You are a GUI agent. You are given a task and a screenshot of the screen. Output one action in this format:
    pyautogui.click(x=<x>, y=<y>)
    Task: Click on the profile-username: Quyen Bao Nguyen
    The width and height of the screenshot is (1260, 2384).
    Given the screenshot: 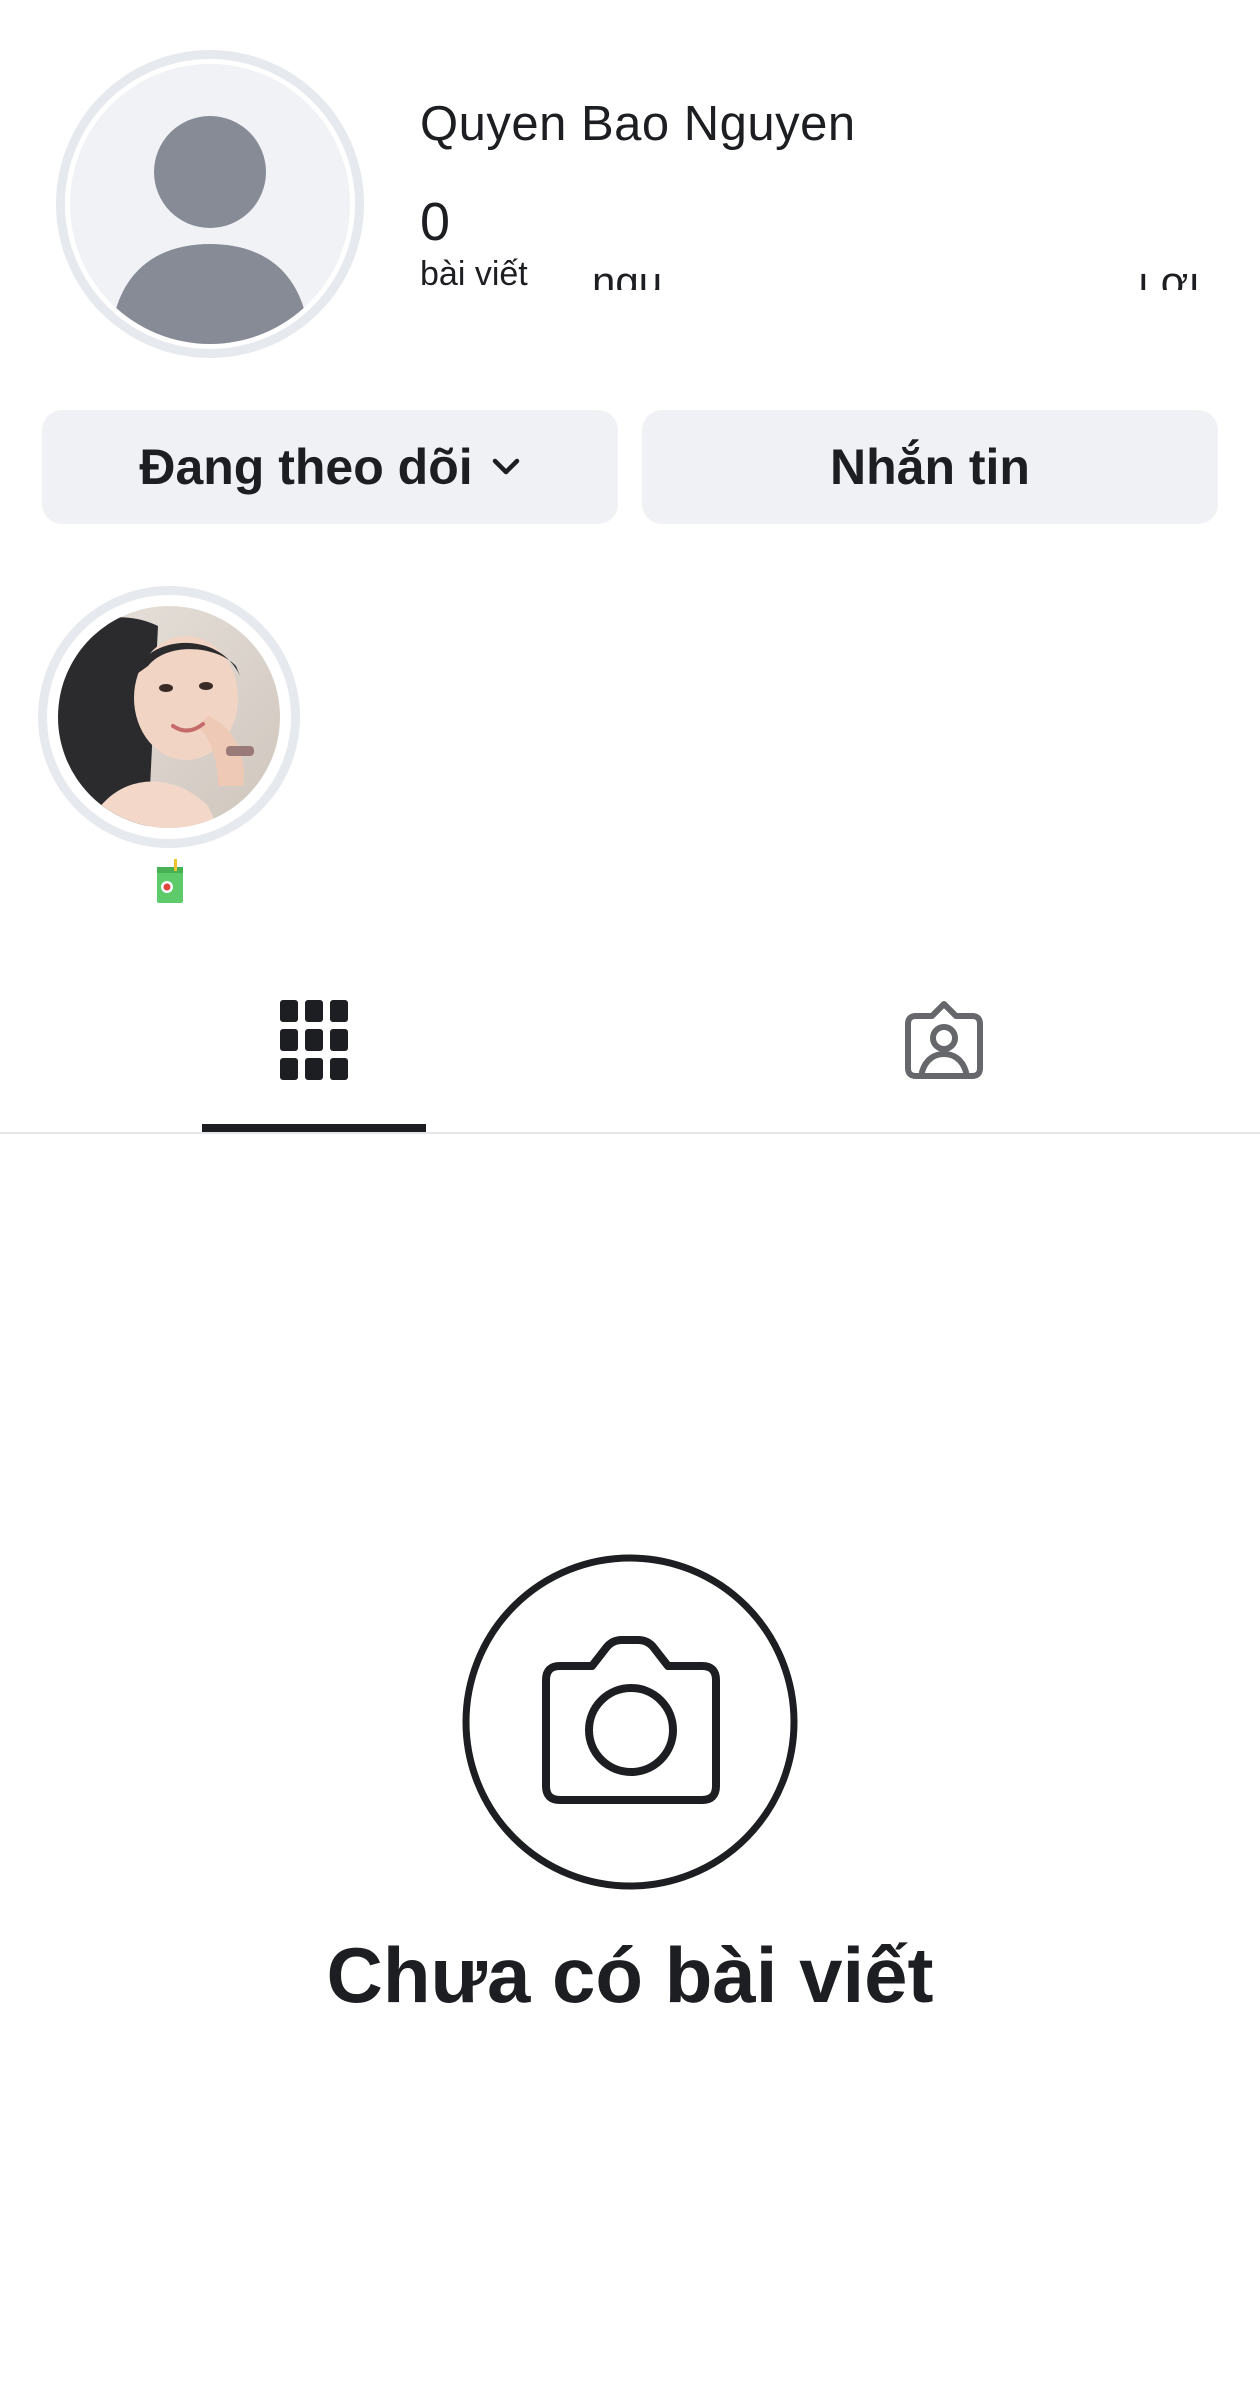 What is the action you would take?
    pyautogui.click(x=638, y=124)
    